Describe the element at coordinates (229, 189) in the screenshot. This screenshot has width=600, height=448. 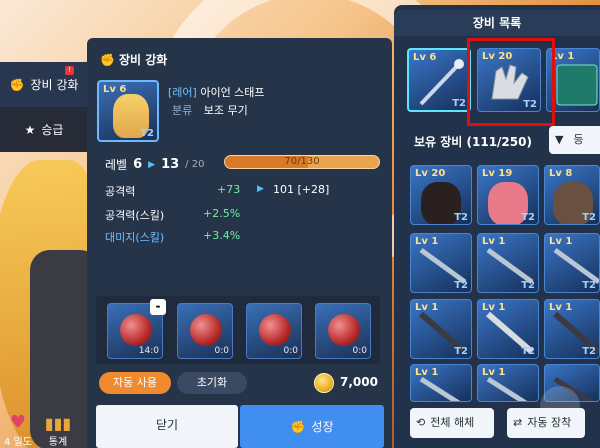
I see `stat-delta: +73` at that location.